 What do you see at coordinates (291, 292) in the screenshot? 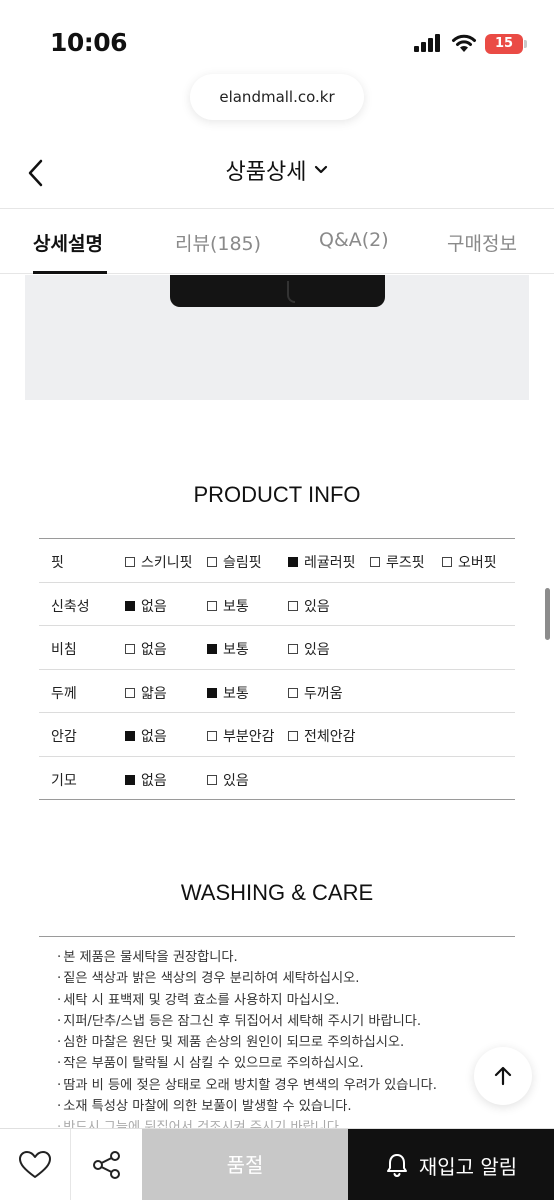
I see `jacket-vent` at bounding box center [291, 292].